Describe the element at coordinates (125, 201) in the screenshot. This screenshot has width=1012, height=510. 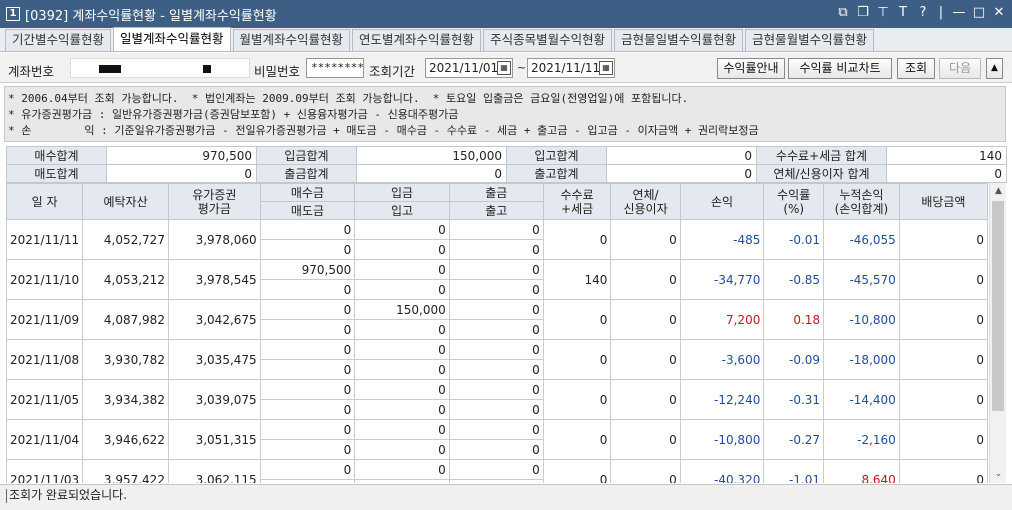
I see `col-header-deposit-assets: 예탁자산` at that location.